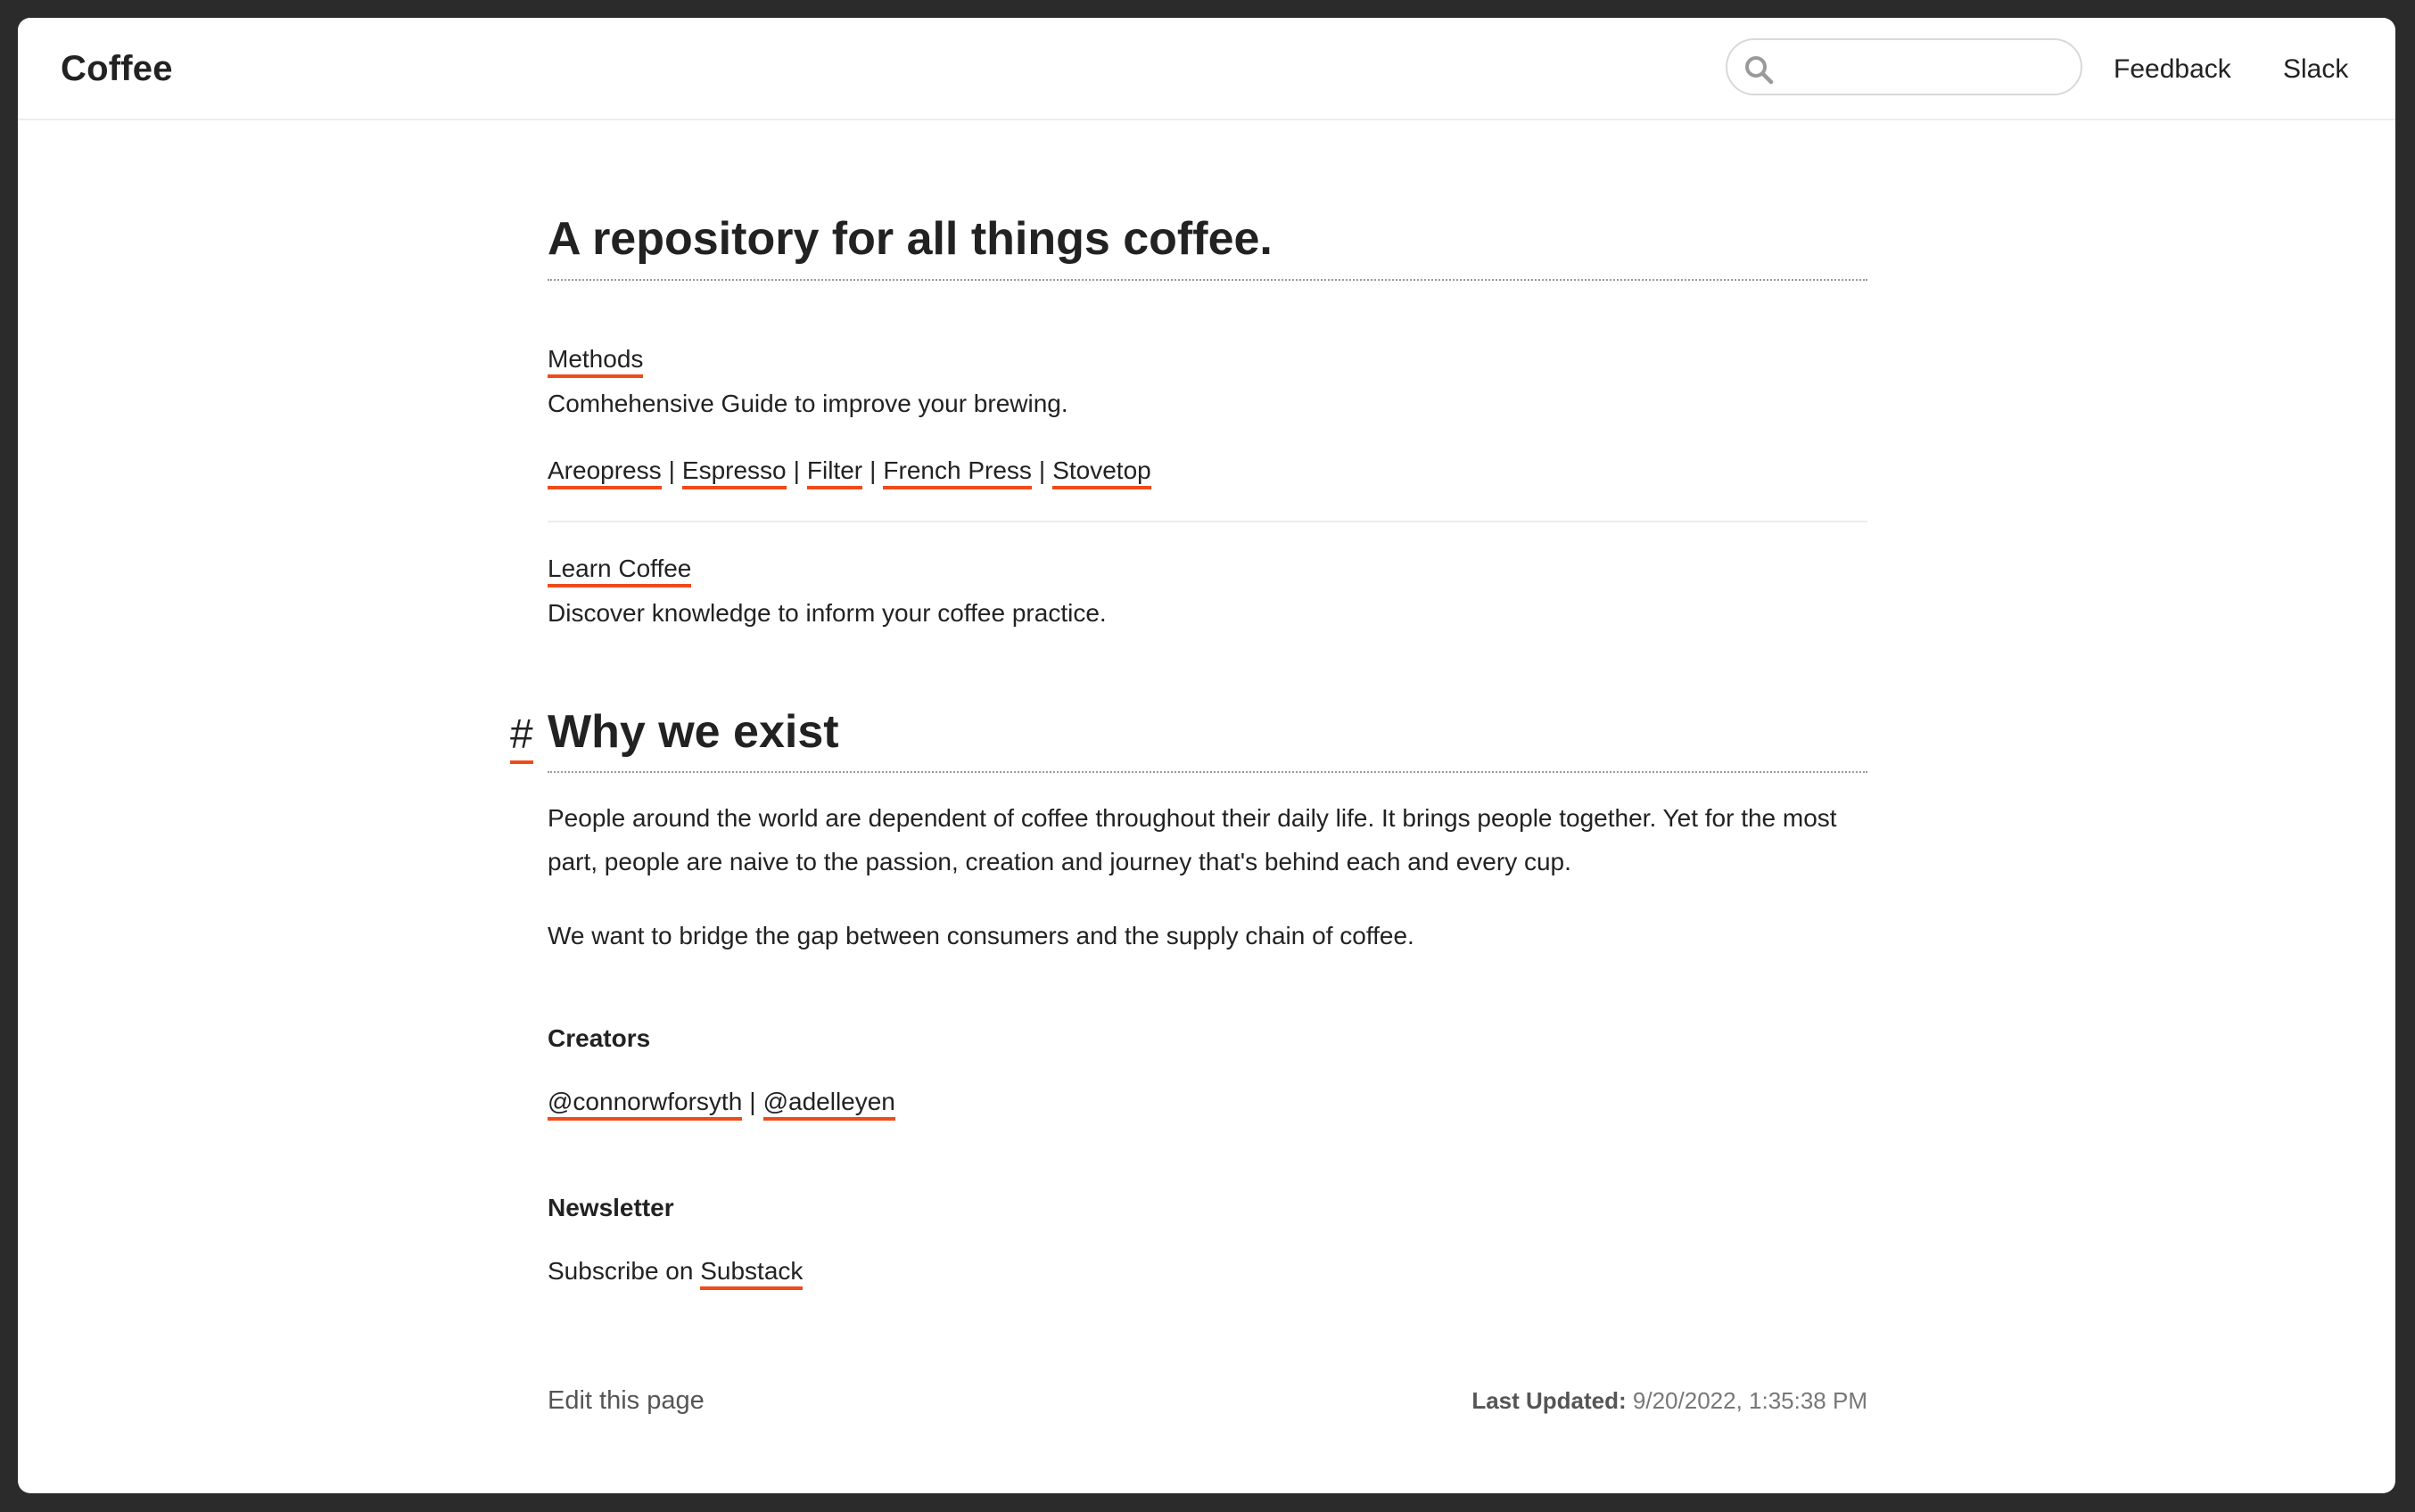  I want to click on newsletter-prefix: Subscribe on, so click(621, 1271).